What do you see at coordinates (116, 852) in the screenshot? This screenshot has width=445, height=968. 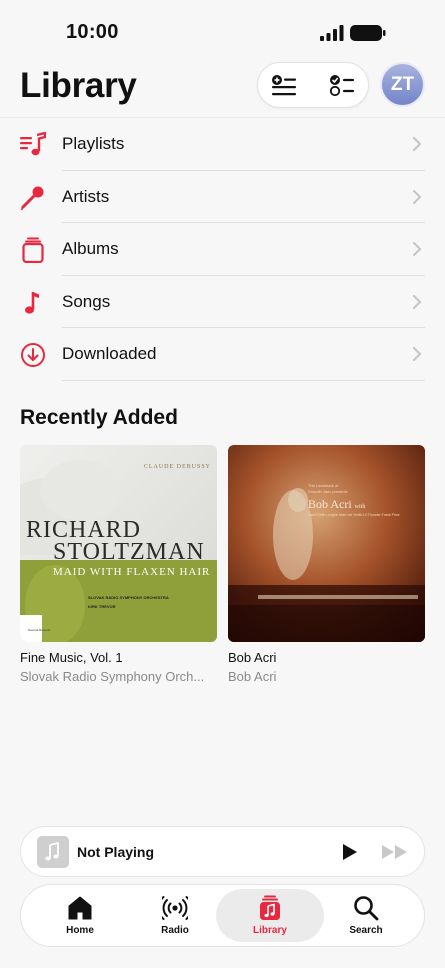 I see `now-playing-label: Not Playing` at bounding box center [116, 852].